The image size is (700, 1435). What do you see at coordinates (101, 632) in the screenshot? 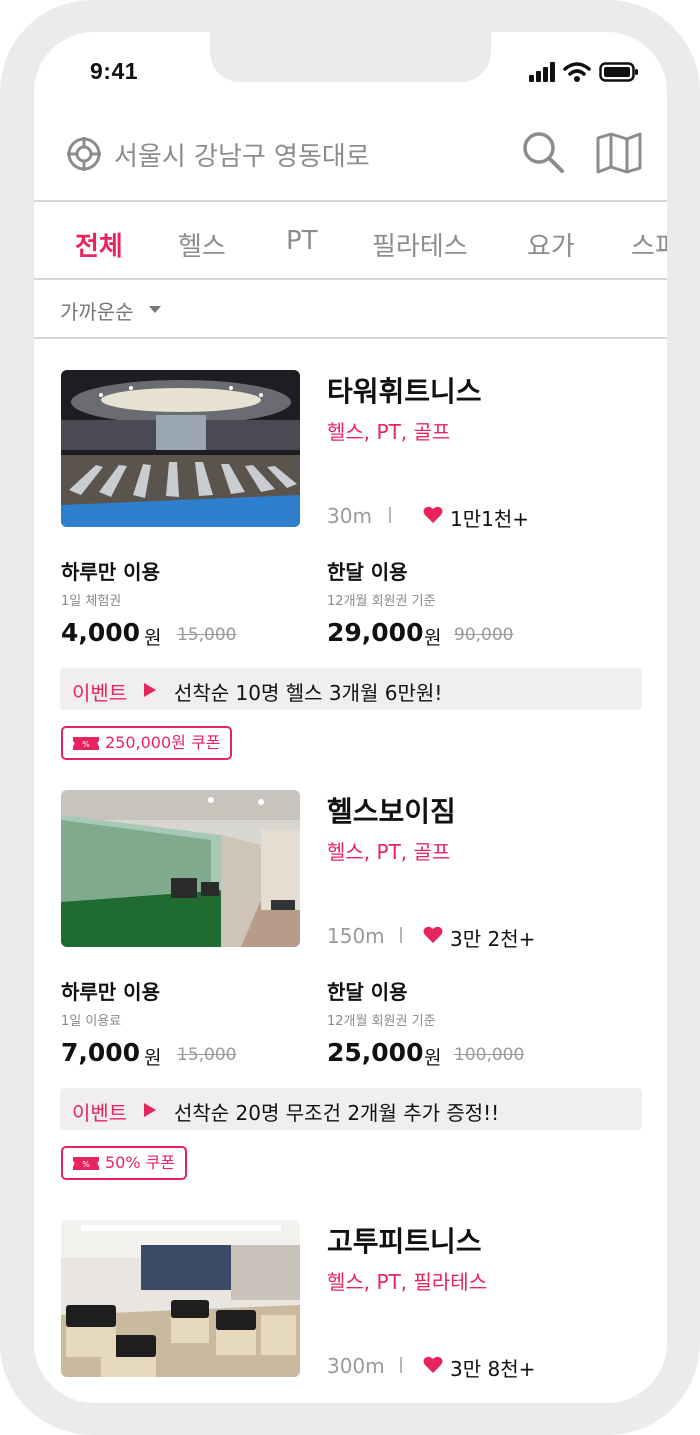
I see `day-pass-price: 4,000` at bounding box center [101, 632].